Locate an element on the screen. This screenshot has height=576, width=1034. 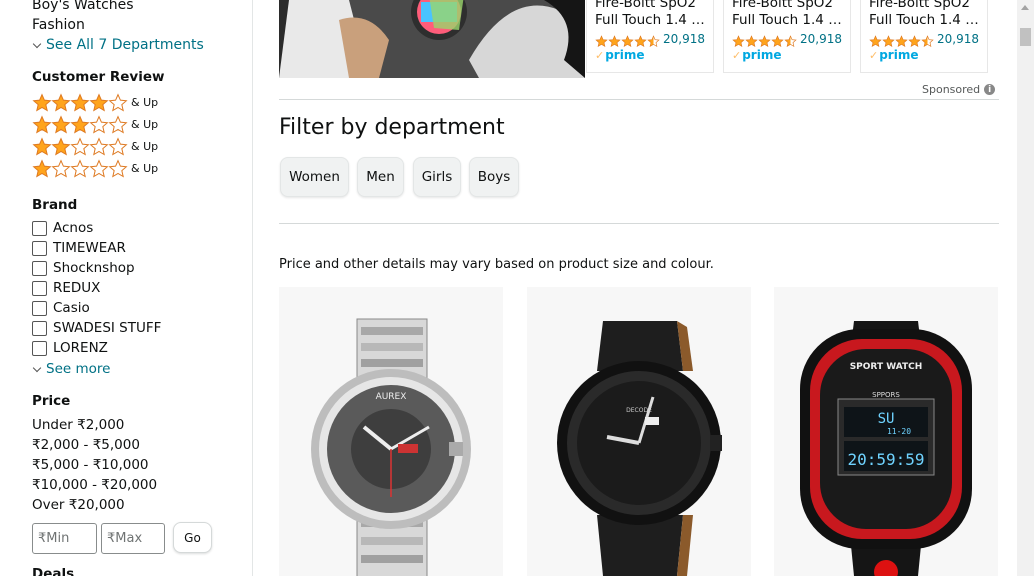
review-filter-1-stars: & Up is located at coordinates (95, 168).